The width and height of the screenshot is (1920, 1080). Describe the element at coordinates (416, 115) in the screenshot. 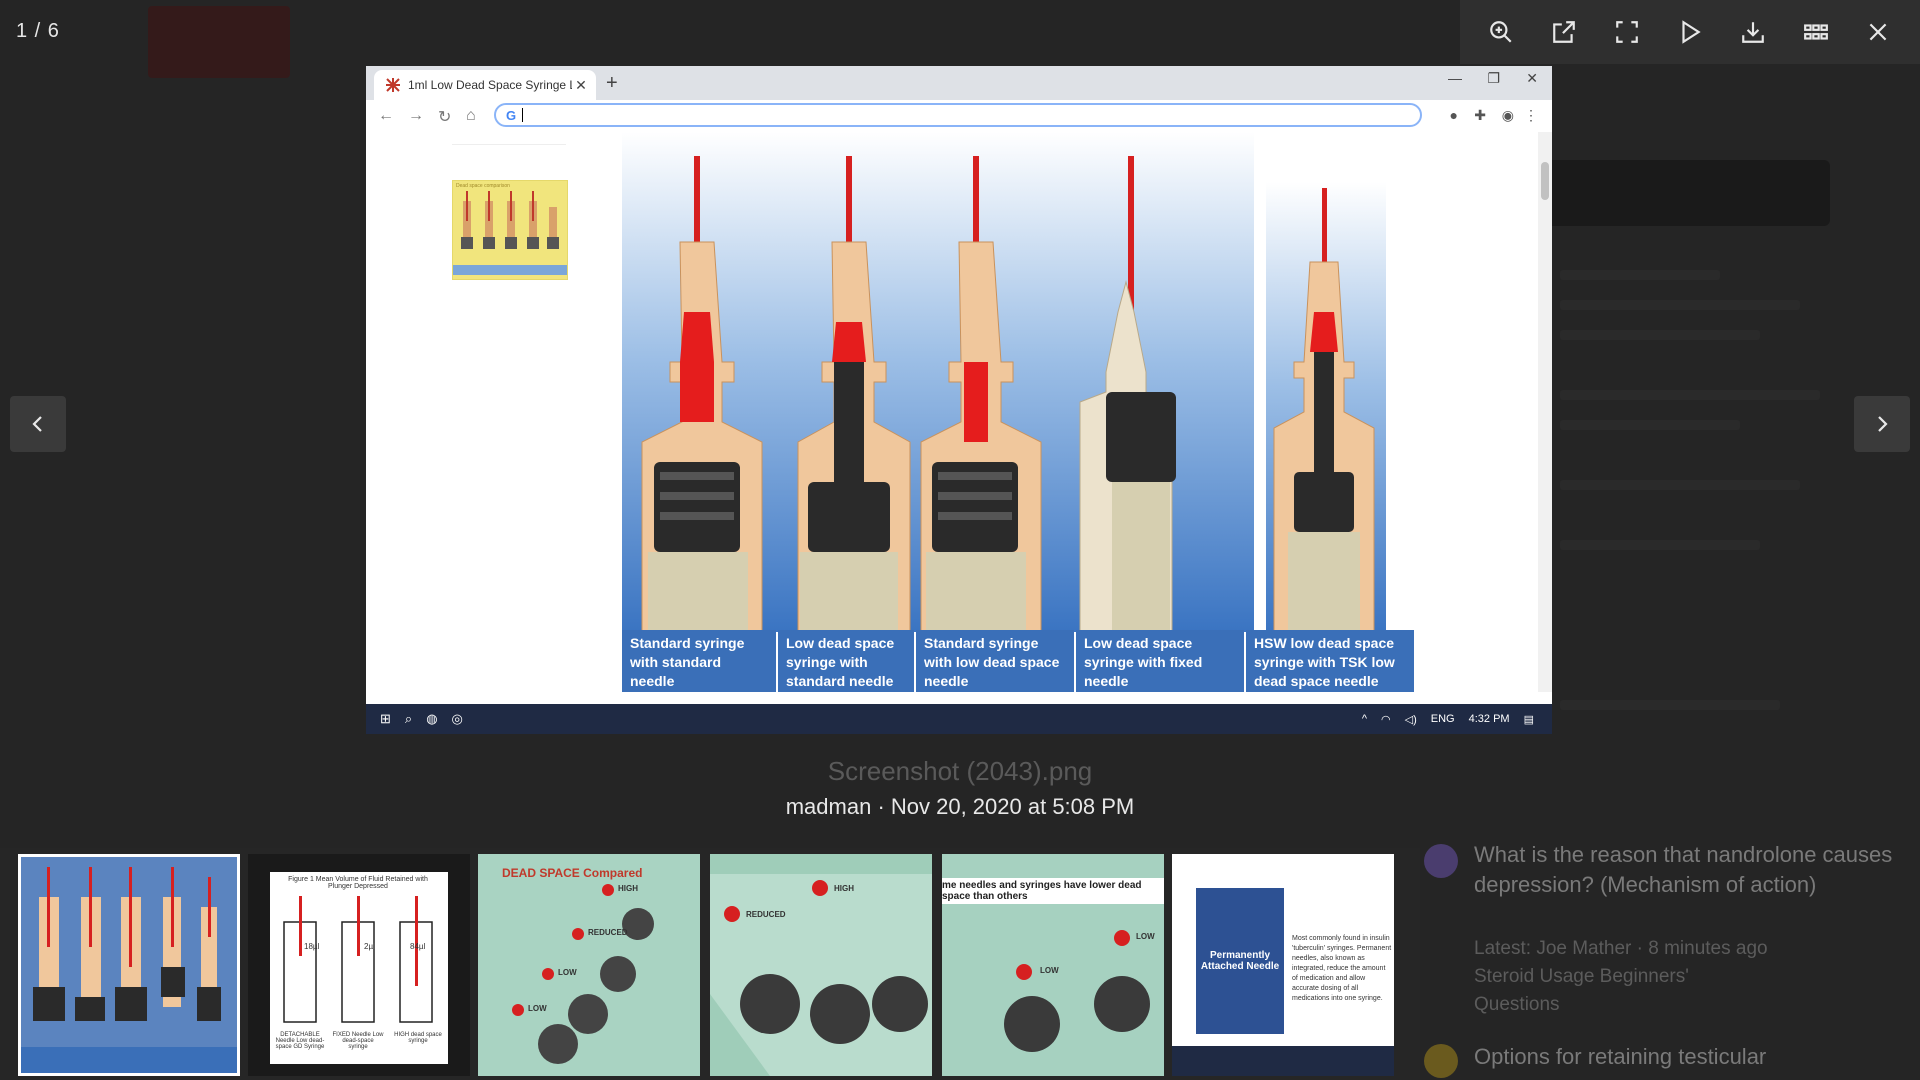

I see `forward-icon: →` at that location.